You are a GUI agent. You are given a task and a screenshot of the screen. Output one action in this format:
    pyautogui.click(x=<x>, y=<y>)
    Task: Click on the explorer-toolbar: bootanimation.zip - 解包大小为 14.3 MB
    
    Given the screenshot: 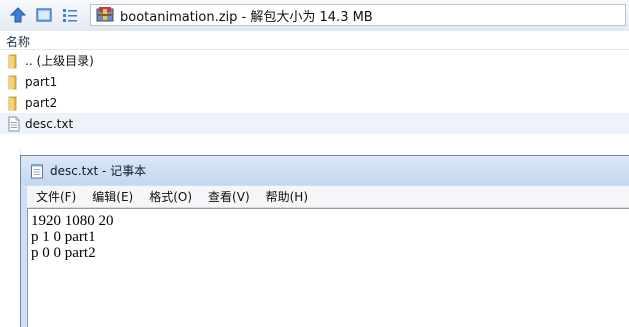 What is the action you would take?
    pyautogui.click(x=314, y=16)
    